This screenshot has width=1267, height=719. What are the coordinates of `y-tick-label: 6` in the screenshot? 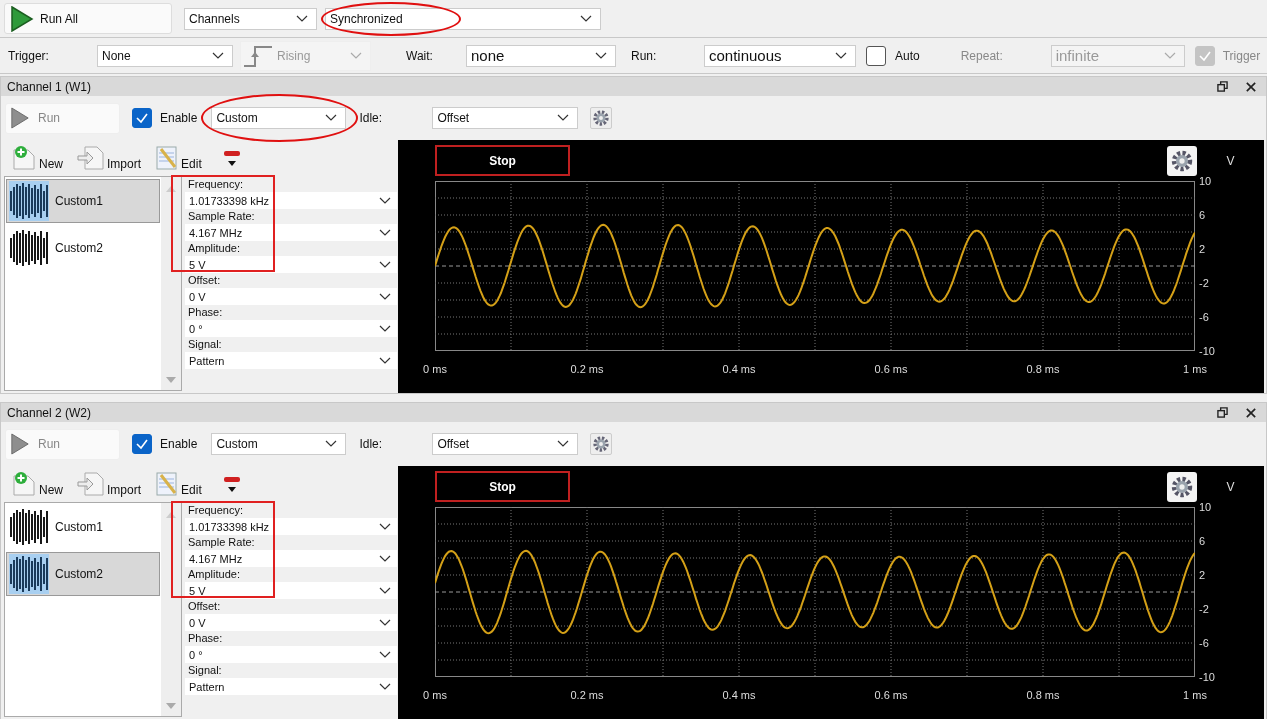 It's located at (1202, 215).